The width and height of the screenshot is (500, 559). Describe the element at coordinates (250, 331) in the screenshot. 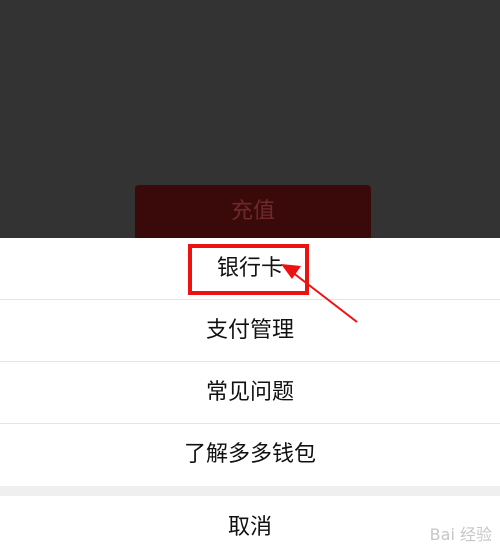

I see `sheet-item-payment-management: 支付管理` at that location.